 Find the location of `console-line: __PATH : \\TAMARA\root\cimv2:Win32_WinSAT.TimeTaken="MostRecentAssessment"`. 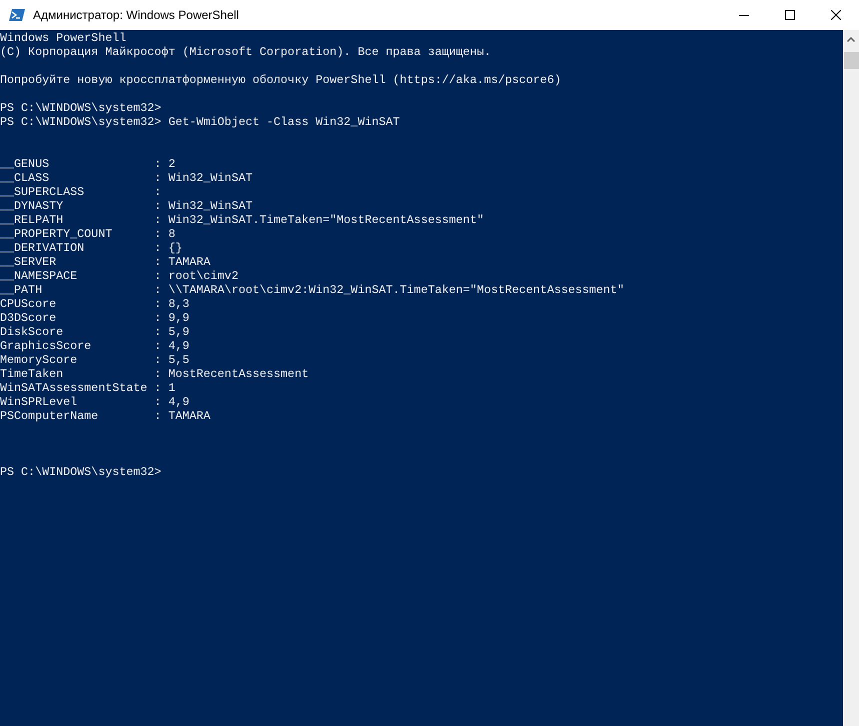

console-line: __PATH : \\TAMARA\root\cimv2:Win32_WinSAT.TimeTaken="MostRecentAssessment" is located at coordinates (312, 290).